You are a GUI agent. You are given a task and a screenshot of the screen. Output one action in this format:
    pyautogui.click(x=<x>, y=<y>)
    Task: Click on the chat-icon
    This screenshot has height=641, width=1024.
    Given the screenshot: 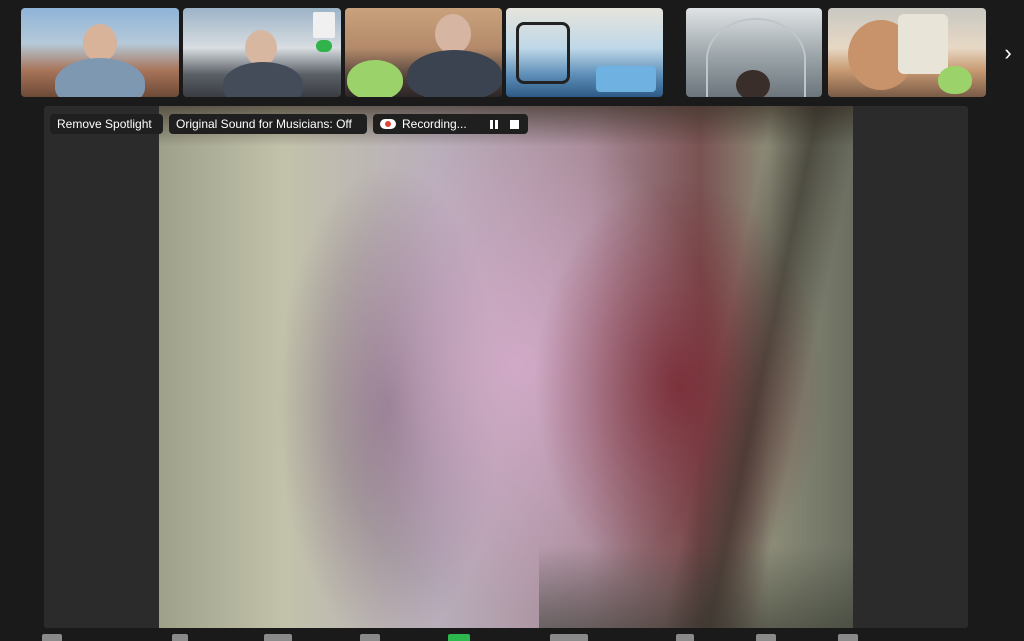 What is the action you would take?
    pyautogui.click(x=370, y=637)
    